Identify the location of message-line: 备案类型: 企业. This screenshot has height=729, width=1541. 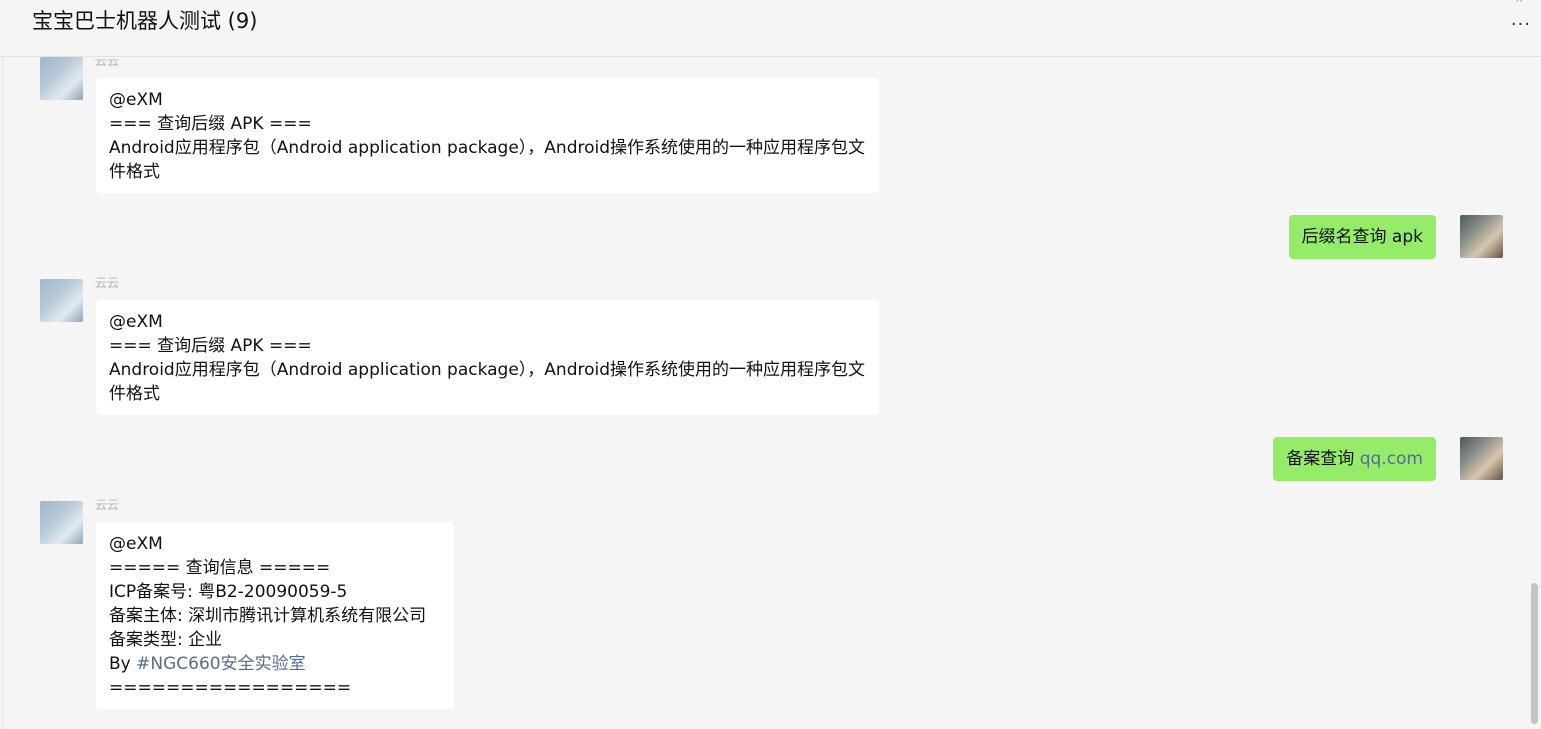
(166, 640).